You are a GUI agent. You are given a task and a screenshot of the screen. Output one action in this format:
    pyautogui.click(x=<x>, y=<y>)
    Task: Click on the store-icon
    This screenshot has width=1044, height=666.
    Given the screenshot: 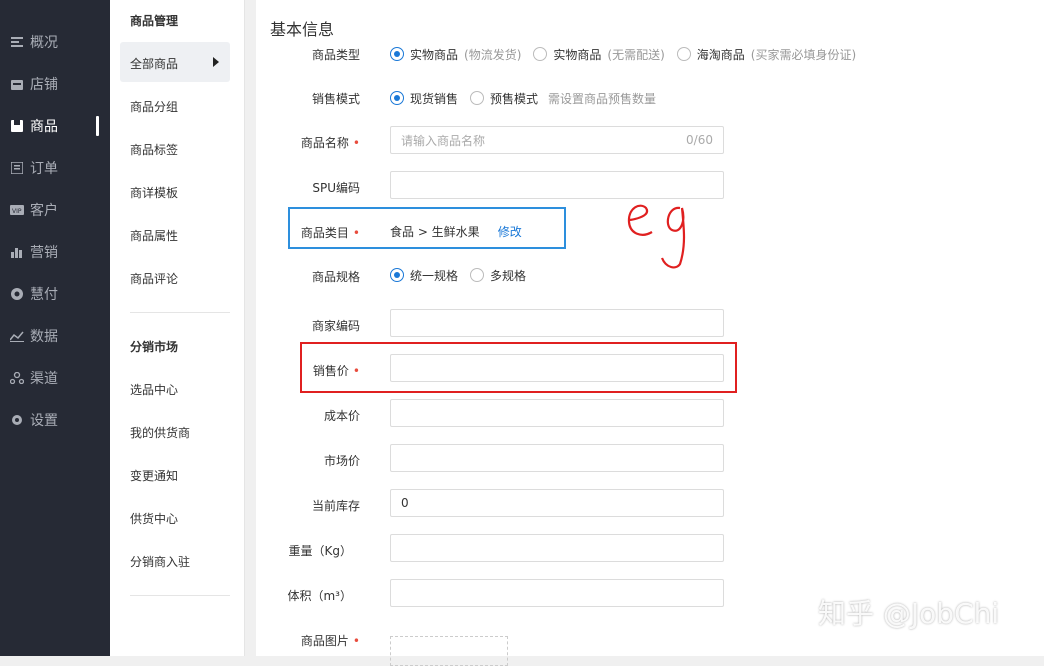 What is the action you would take?
    pyautogui.click(x=17, y=84)
    